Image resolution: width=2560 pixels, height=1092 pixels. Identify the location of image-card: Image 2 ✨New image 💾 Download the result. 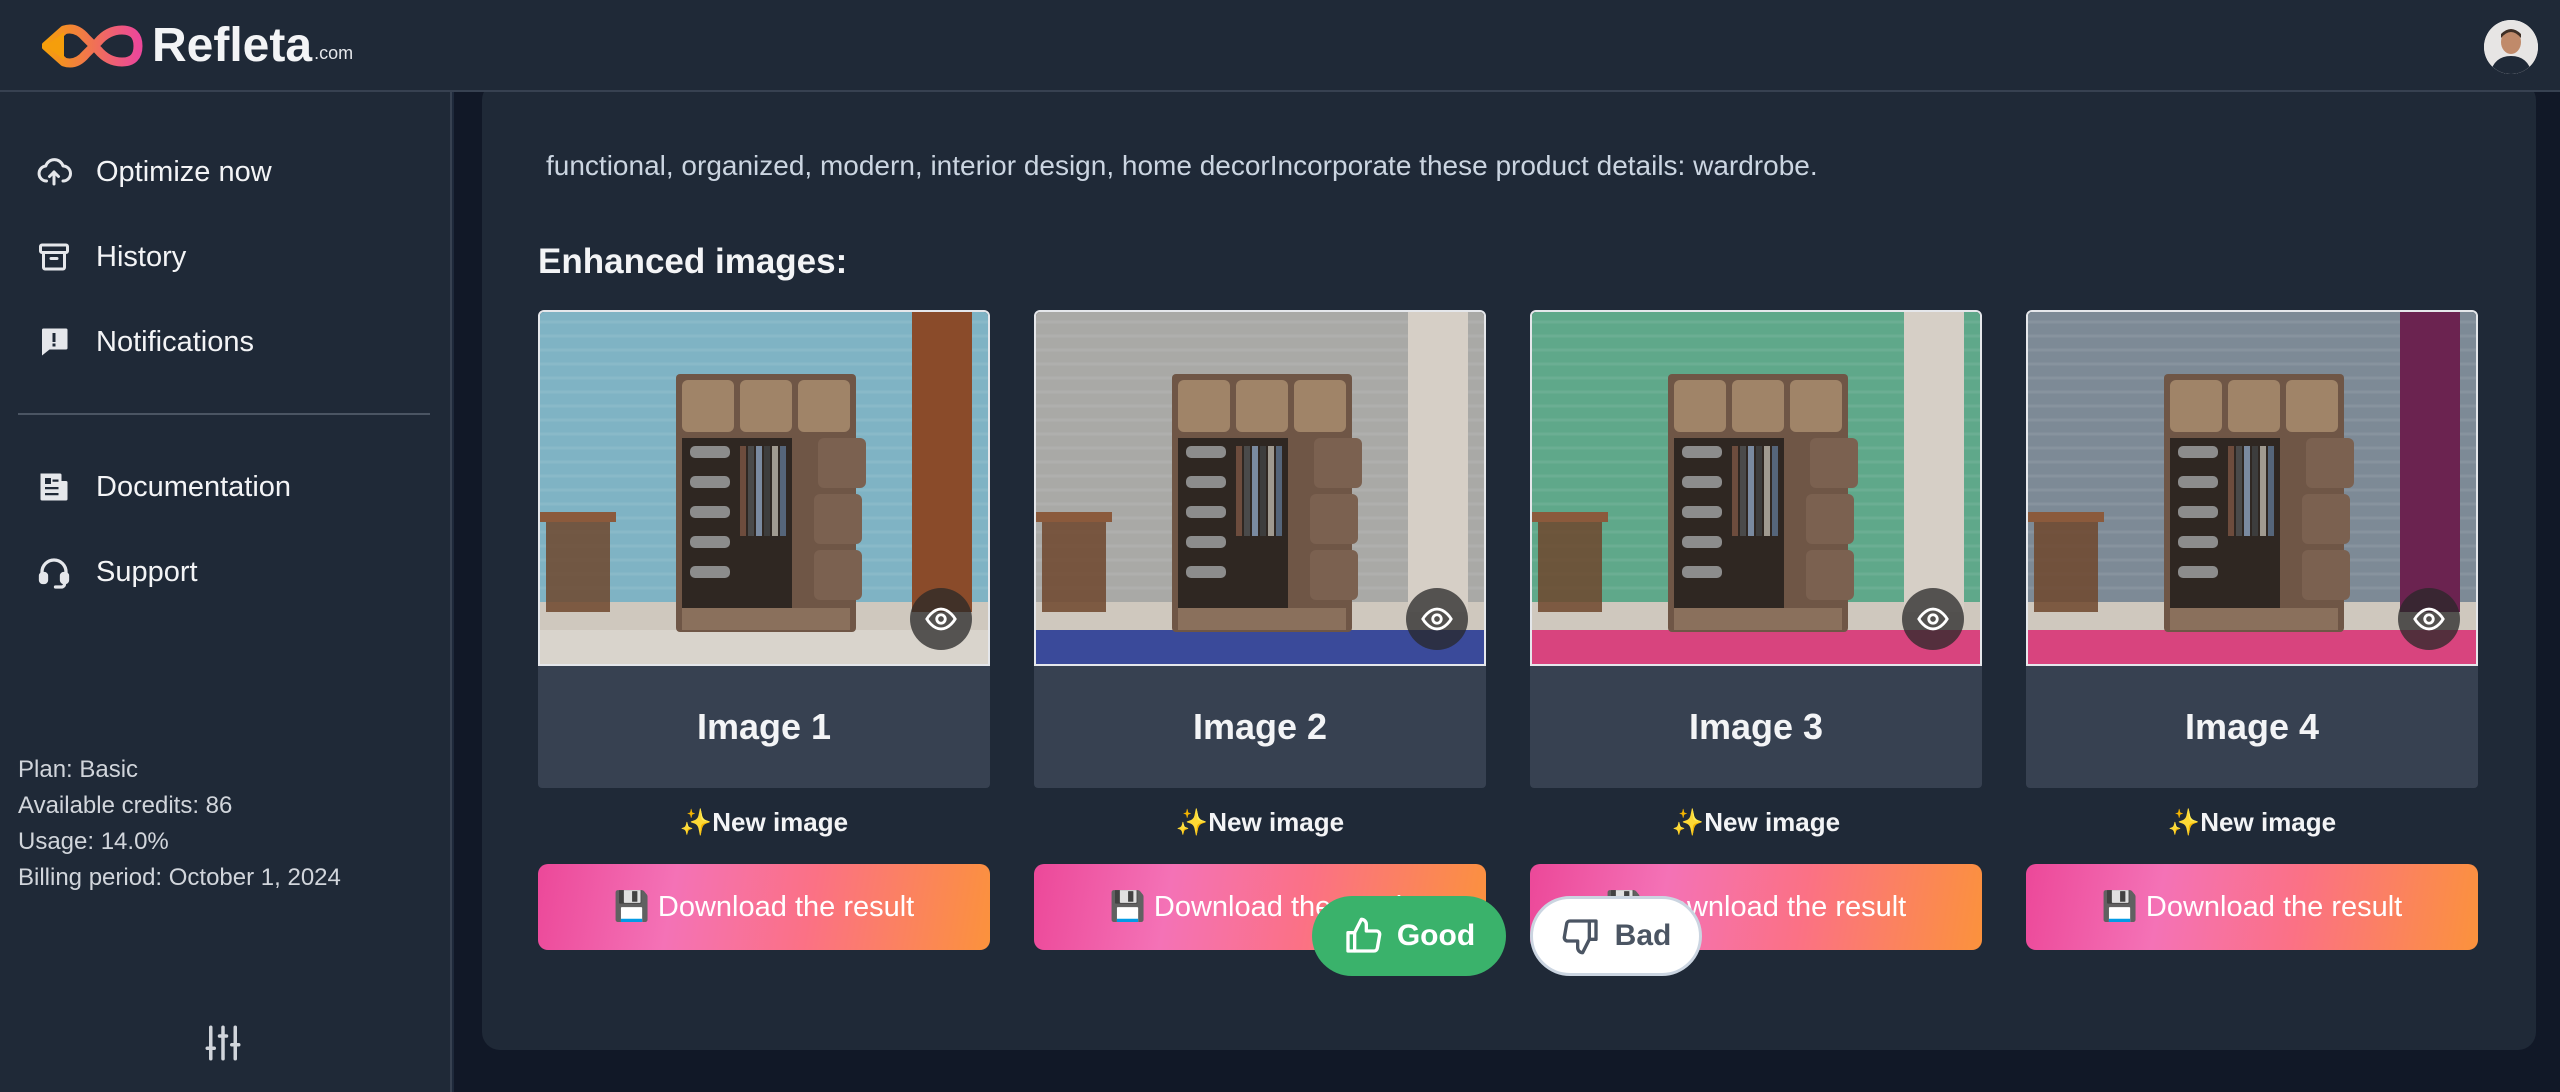
(1260, 630).